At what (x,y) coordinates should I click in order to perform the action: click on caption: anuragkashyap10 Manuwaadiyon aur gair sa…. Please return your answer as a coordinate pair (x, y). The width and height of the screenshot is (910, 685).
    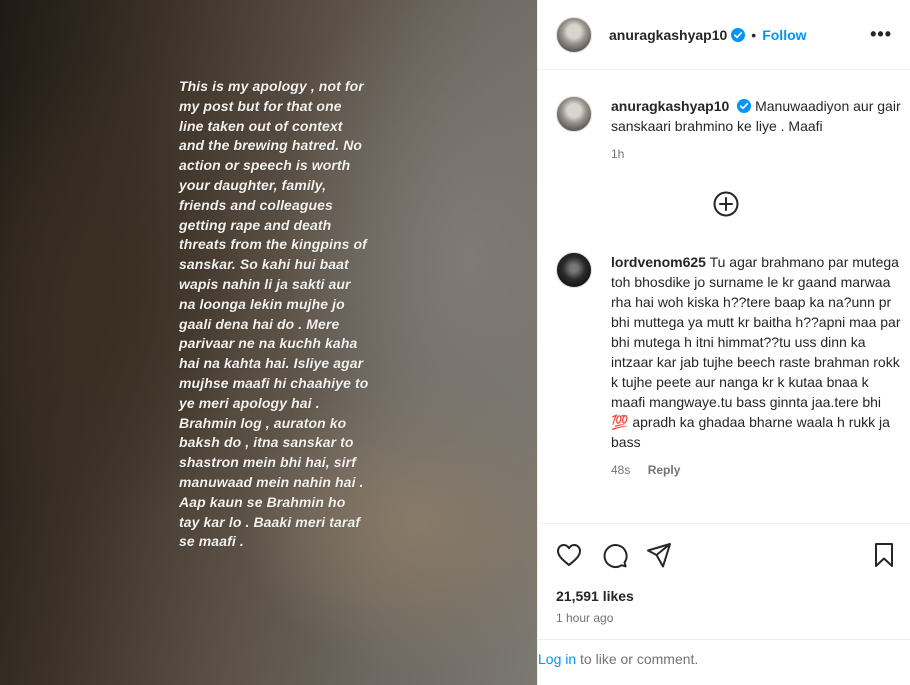
    Looking at the image, I should click on (728, 130).